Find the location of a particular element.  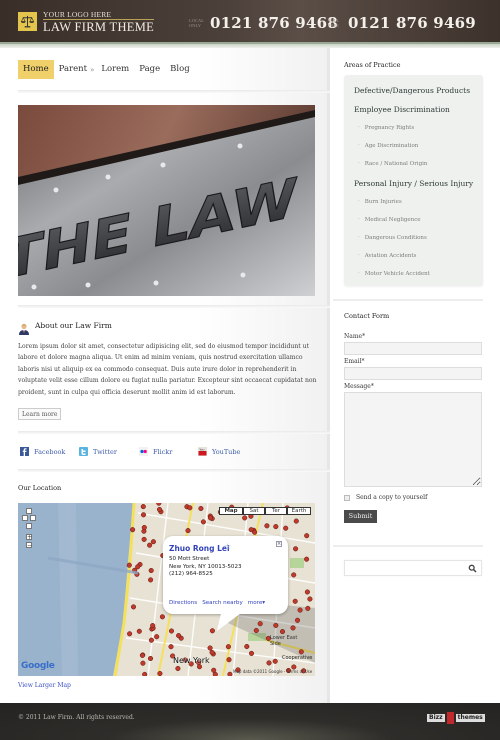

submit-button: Submit is located at coordinates (360, 516).